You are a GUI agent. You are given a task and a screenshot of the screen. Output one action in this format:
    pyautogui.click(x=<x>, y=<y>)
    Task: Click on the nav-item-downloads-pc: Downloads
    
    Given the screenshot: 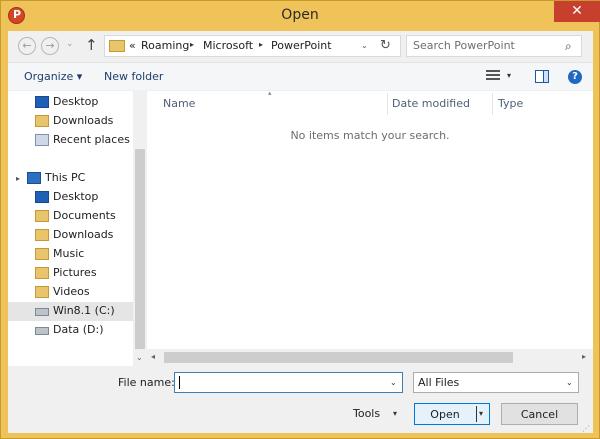 What is the action you would take?
    pyautogui.click(x=70, y=235)
    